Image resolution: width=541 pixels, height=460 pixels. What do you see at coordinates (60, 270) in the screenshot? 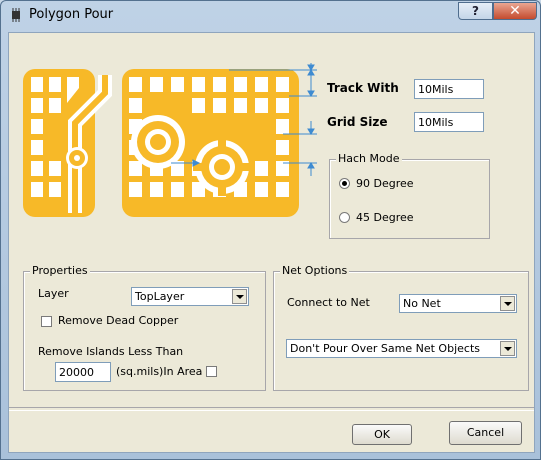
I see `properties-title: Properties` at bounding box center [60, 270].